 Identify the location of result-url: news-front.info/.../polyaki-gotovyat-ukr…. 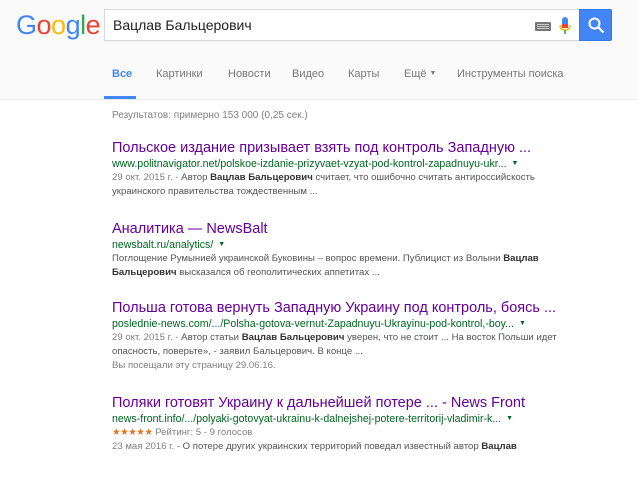
(347, 419).